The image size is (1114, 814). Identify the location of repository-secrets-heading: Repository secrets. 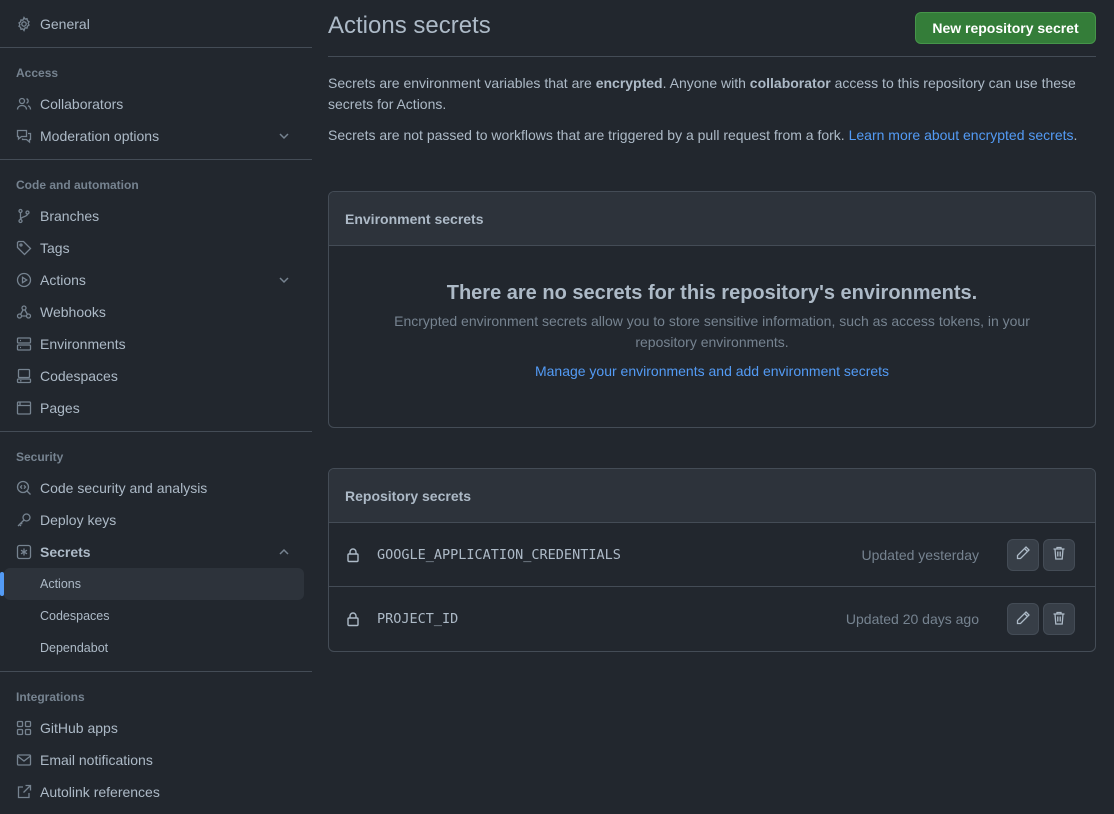
(712, 496).